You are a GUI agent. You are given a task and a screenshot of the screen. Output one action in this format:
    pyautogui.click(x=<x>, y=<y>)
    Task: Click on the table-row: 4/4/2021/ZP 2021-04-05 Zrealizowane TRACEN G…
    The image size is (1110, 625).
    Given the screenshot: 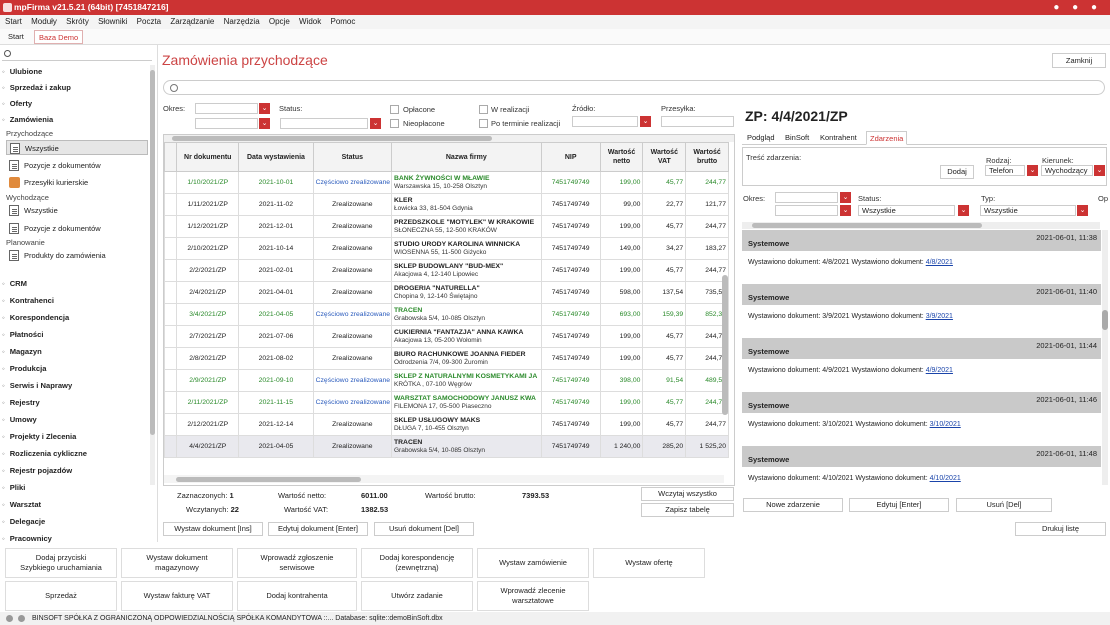 What is the action you would take?
    pyautogui.click(x=446, y=446)
    